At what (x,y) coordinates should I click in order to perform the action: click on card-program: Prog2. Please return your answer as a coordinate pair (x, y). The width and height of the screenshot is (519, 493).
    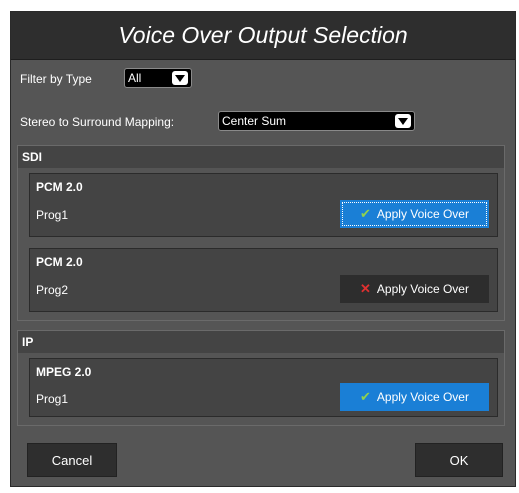
    Looking at the image, I should click on (52, 290).